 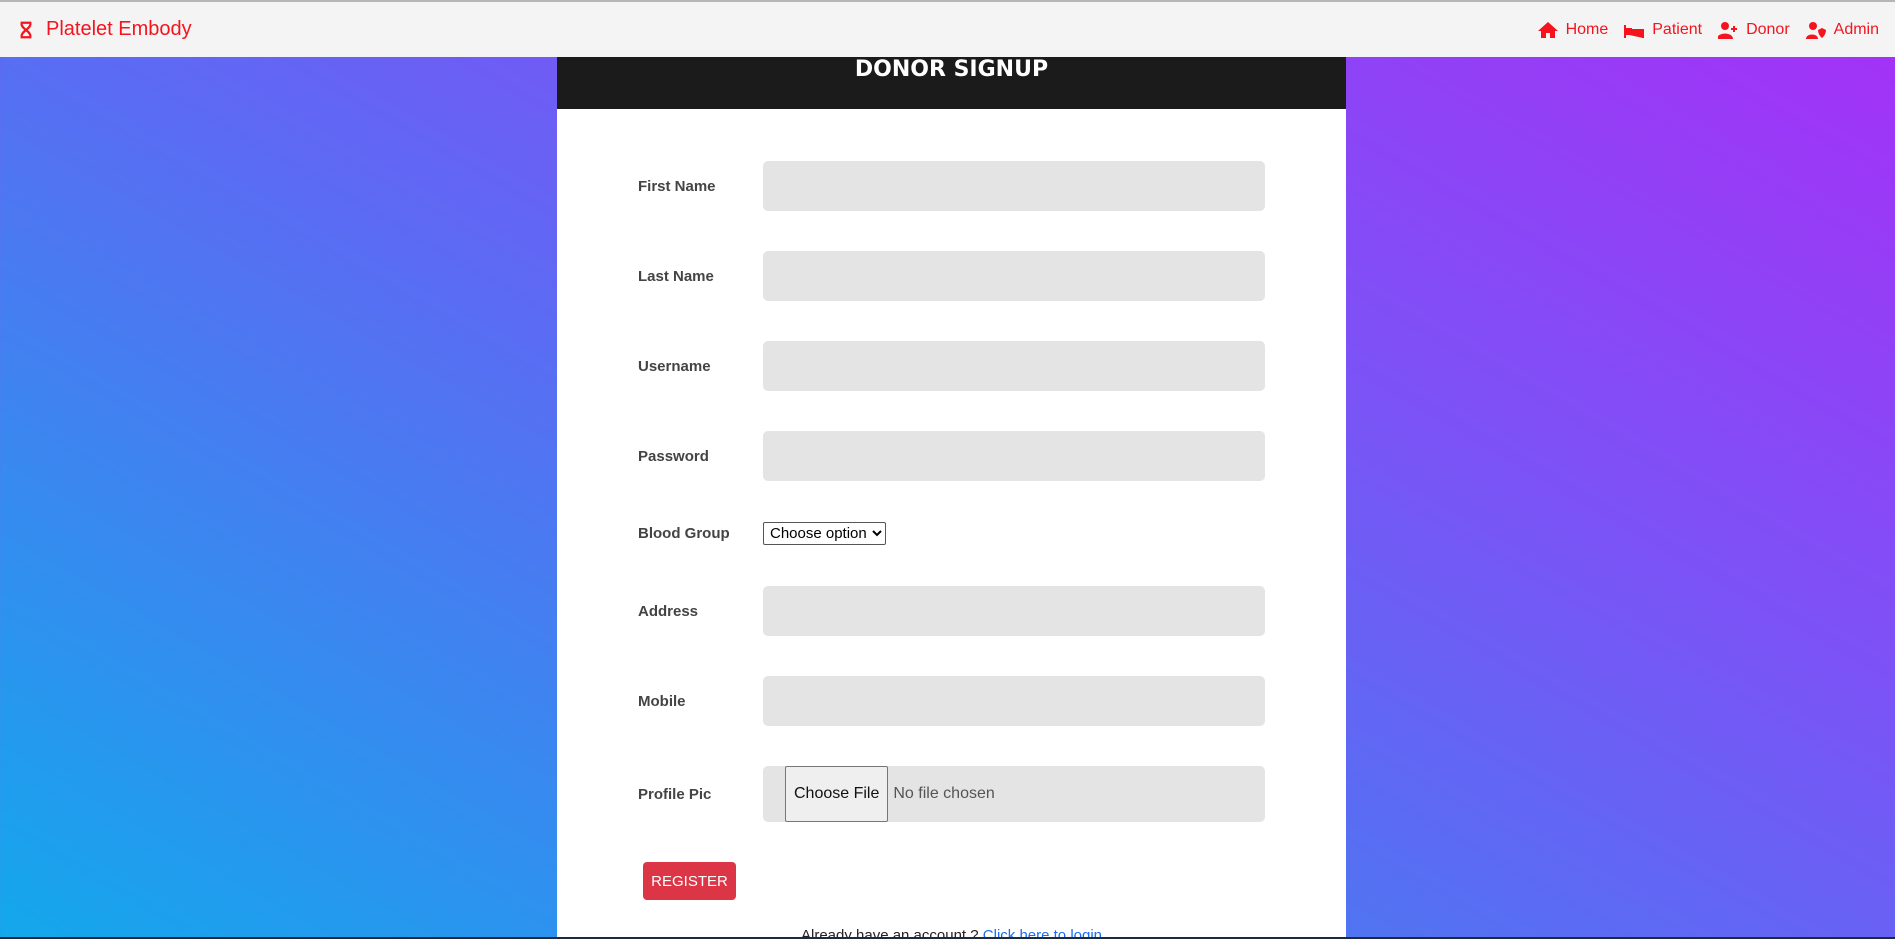 I want to click on username-input, so click(x=1014, y=366).